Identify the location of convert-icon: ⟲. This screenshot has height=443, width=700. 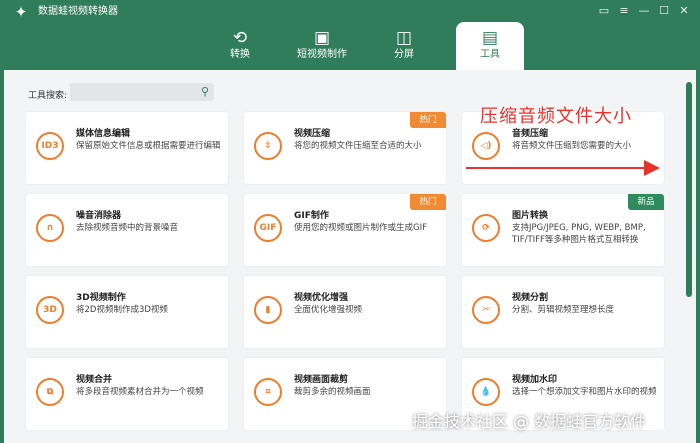
(240, 38).